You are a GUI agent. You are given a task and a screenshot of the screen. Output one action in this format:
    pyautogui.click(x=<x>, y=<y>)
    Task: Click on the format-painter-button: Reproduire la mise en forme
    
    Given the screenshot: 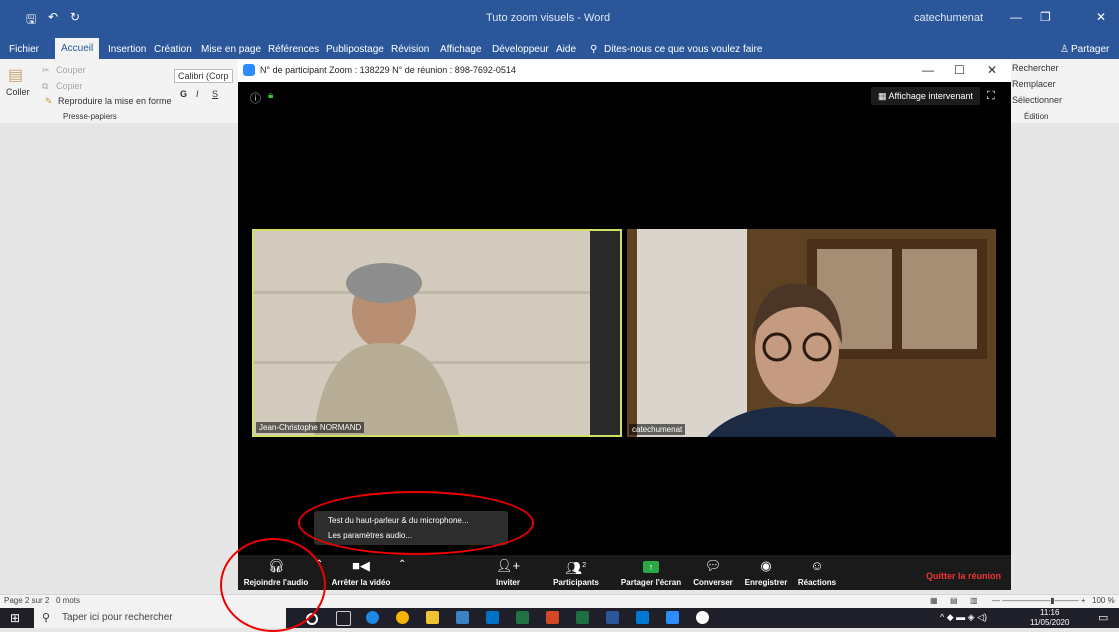 What is the action you would take?
    pyautogui.click(x=115, y=101)
    